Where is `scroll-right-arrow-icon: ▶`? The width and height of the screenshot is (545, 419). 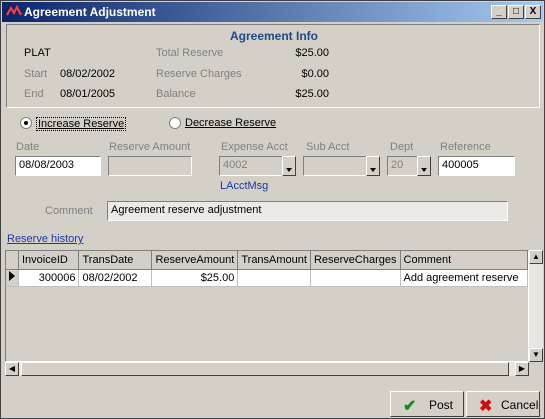
scroll-right-arrow-icon: ▶ is located at coordinates (522, 369).